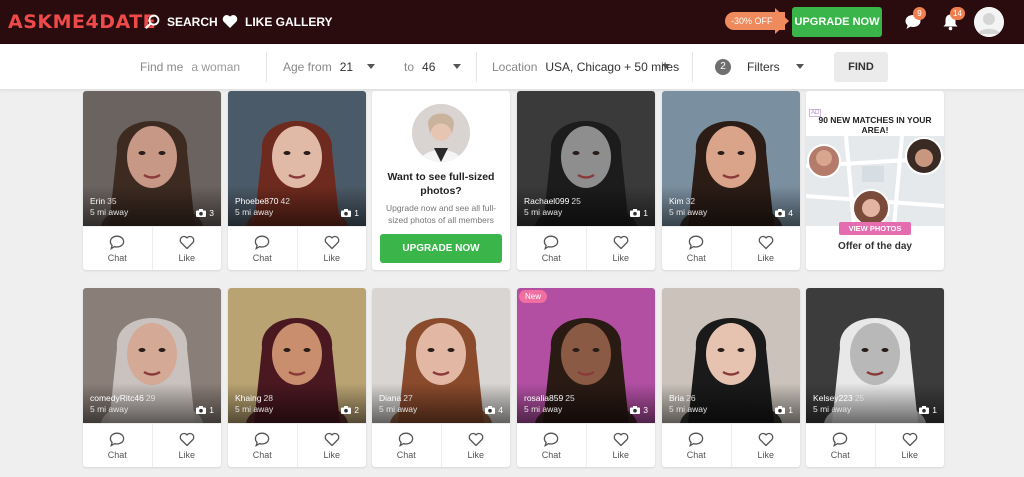 This screenshot has width=1024, height=477. What do you see at coordinates (875, 355) in the screenshot?
I see `profile-photo: Kelsey223 25 5 mi away 1` at bounding box center [875, 355].